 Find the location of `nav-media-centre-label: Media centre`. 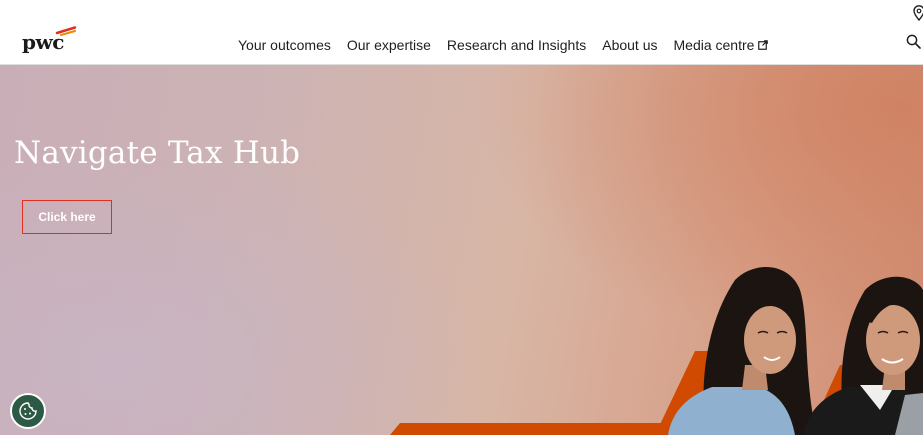

nav-media-centre-label: Media centre is located at coordinates (714, 45).